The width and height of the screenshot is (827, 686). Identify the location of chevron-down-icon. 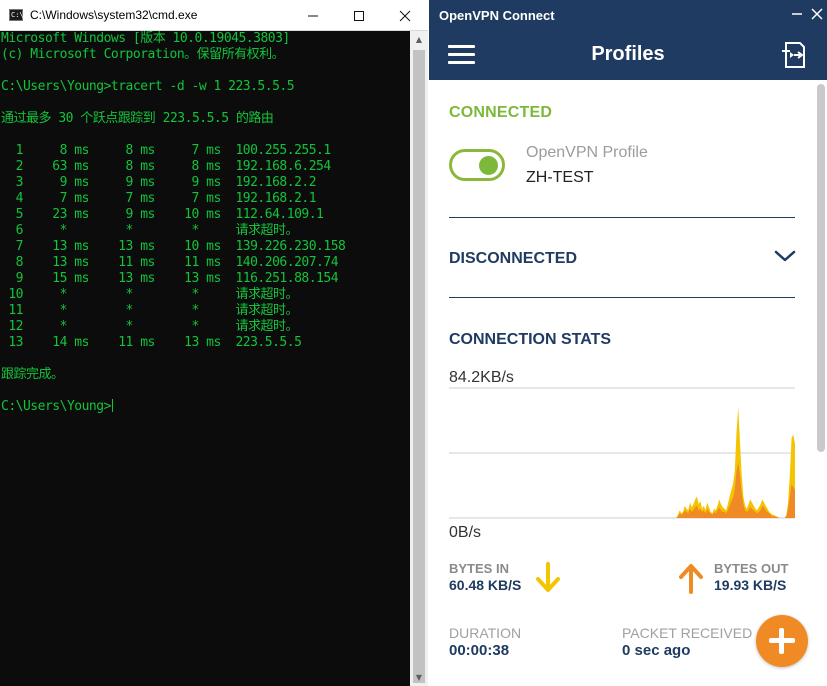
(785, 256).